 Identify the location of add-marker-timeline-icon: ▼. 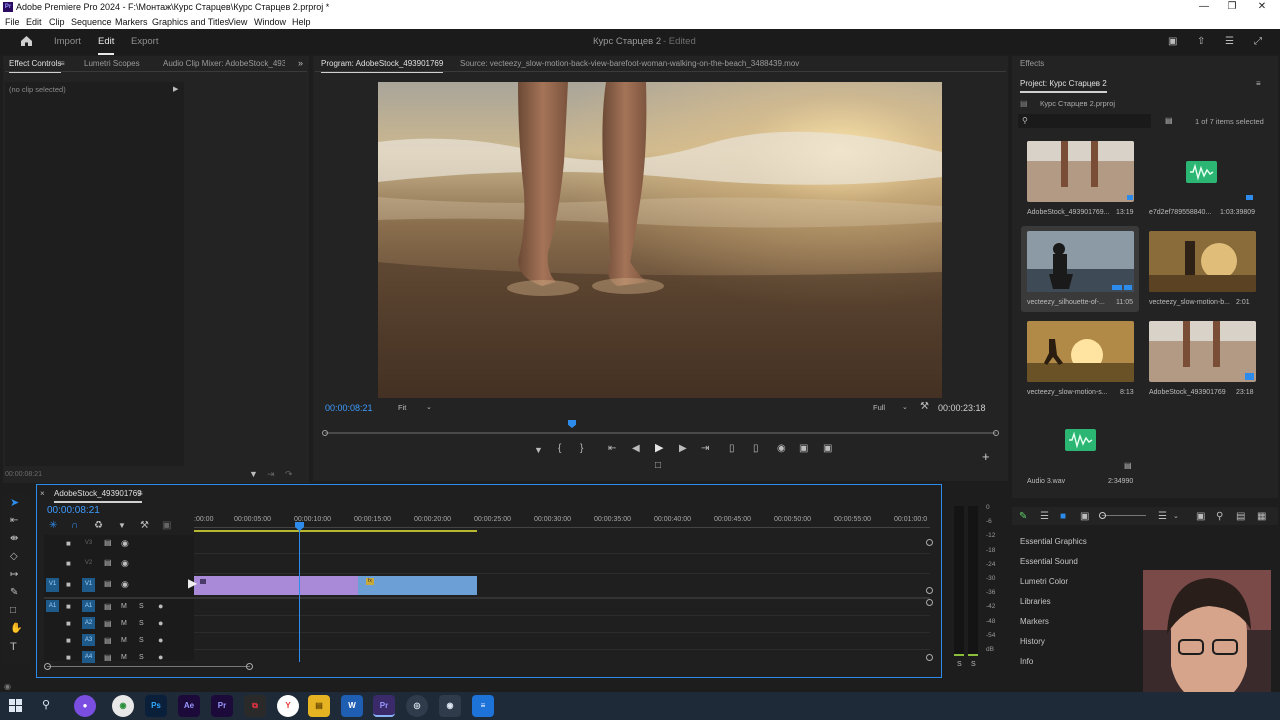
(122, 526).